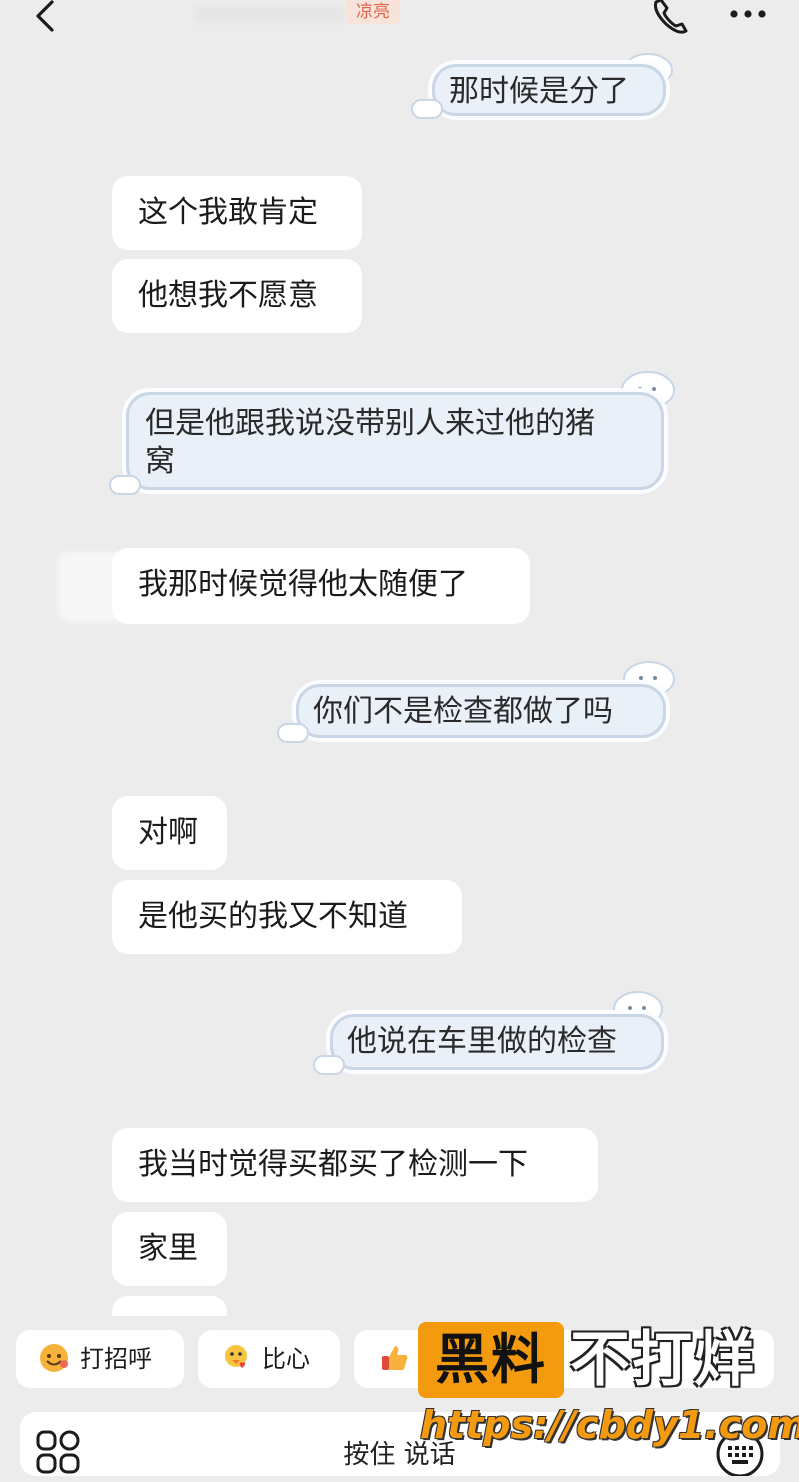 The width and height of the screenshot is (799, 1482). I want to click on contact-name-tag: 凉亮, so click(373, 12).